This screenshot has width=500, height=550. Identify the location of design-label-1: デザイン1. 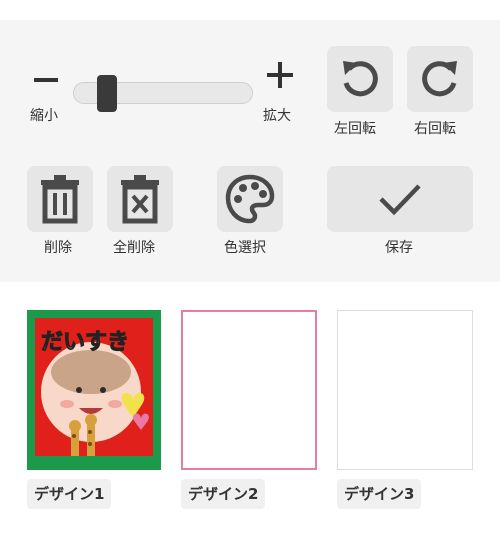
(69, 494).